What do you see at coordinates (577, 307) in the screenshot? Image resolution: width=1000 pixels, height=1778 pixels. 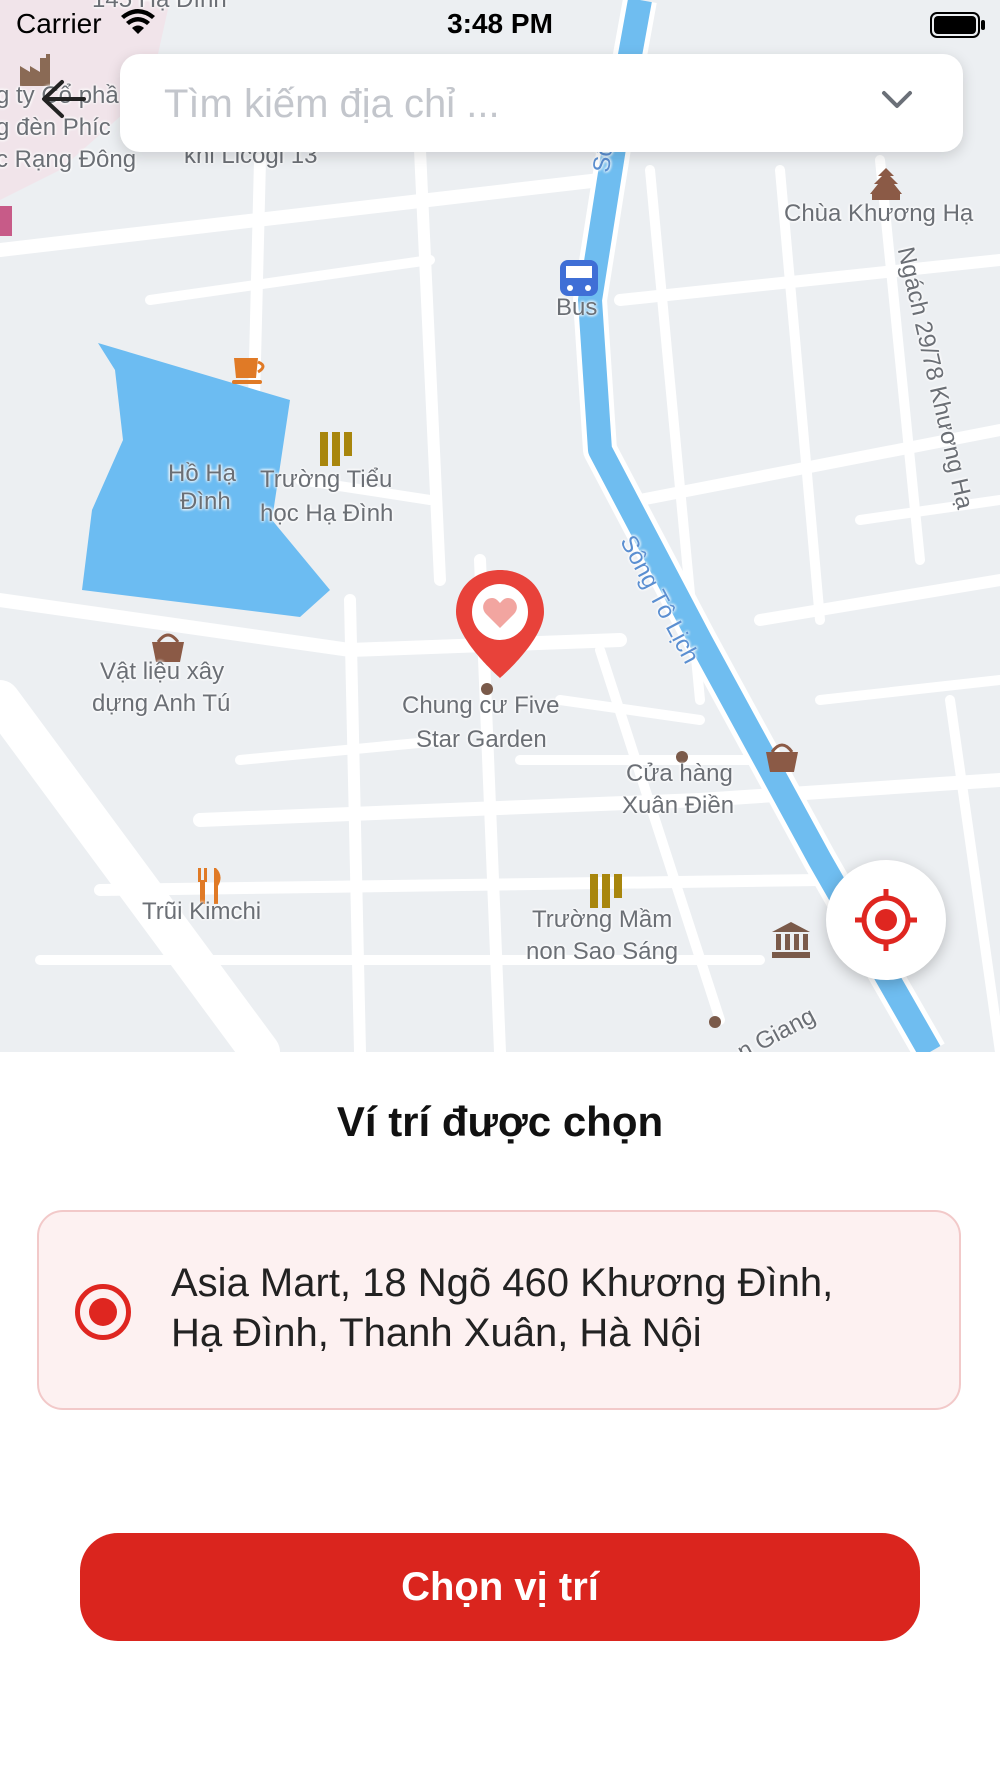 I see `map-label-bus: Bus` at bounding box center [577, 307].